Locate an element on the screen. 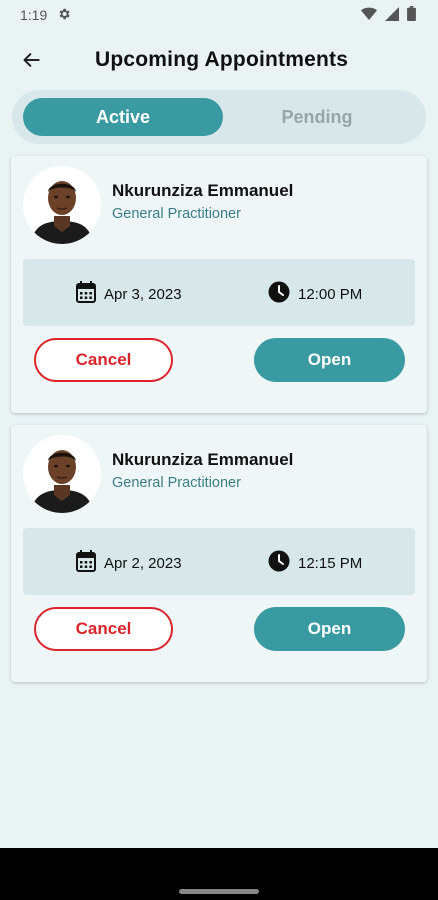  appointment-date: Apr 2, 2023 is located at coordinates (129, 563).